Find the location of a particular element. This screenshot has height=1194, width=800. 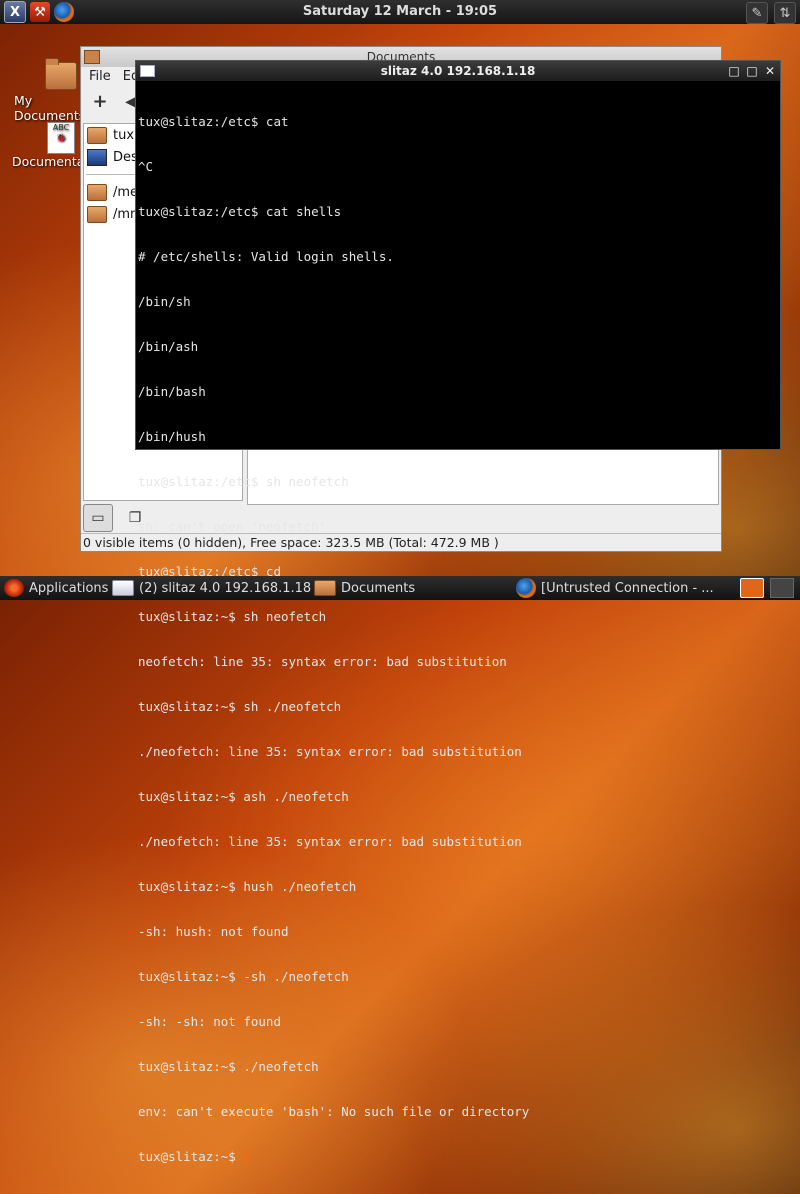

text-cursor is located at coordinates (247, 1157).